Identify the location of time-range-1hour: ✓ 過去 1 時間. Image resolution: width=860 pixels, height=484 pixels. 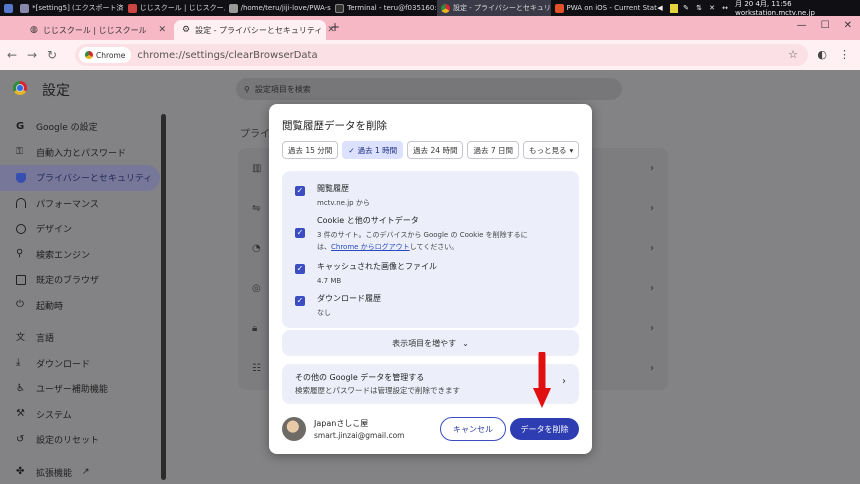
(373, 150).